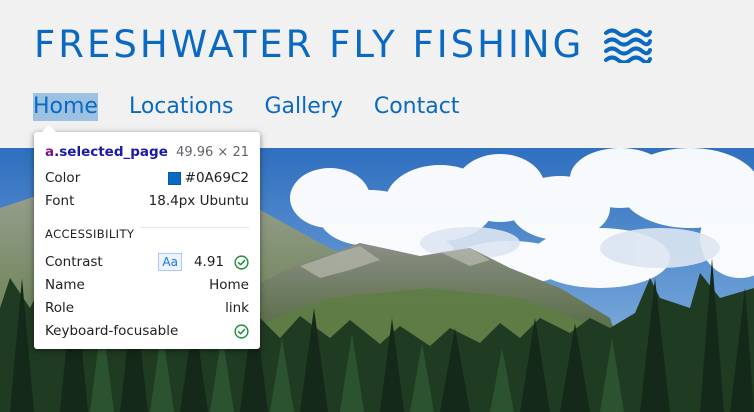 The height and width of the screenshot is (412, 754). What do you see at coordinates (181, 107) in the screenshot?
I see `nav-link-locations: Locations` at bounding box center [181, 107].